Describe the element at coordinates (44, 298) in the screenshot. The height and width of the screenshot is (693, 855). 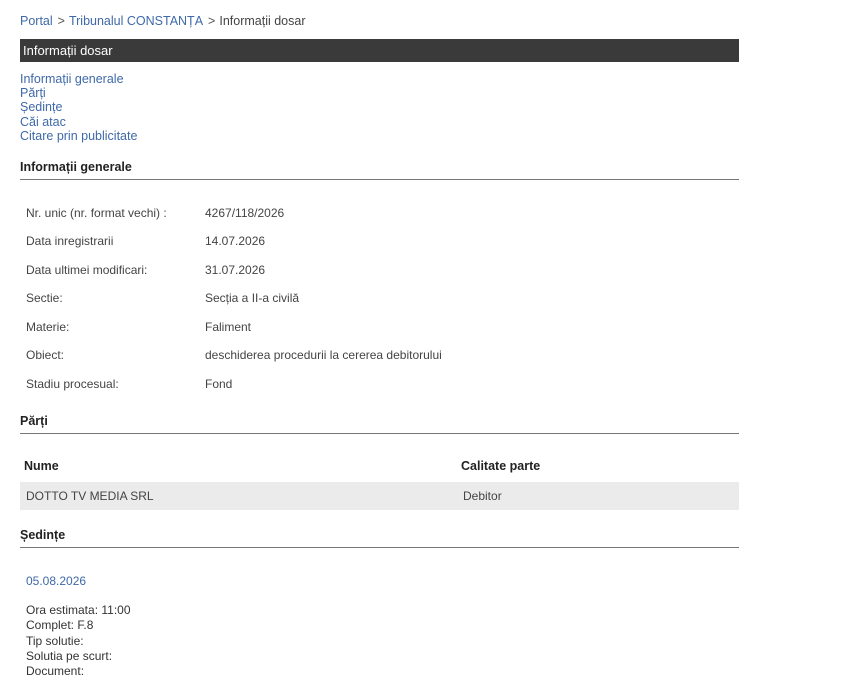
I see `info-label: Sectie:` at that location.